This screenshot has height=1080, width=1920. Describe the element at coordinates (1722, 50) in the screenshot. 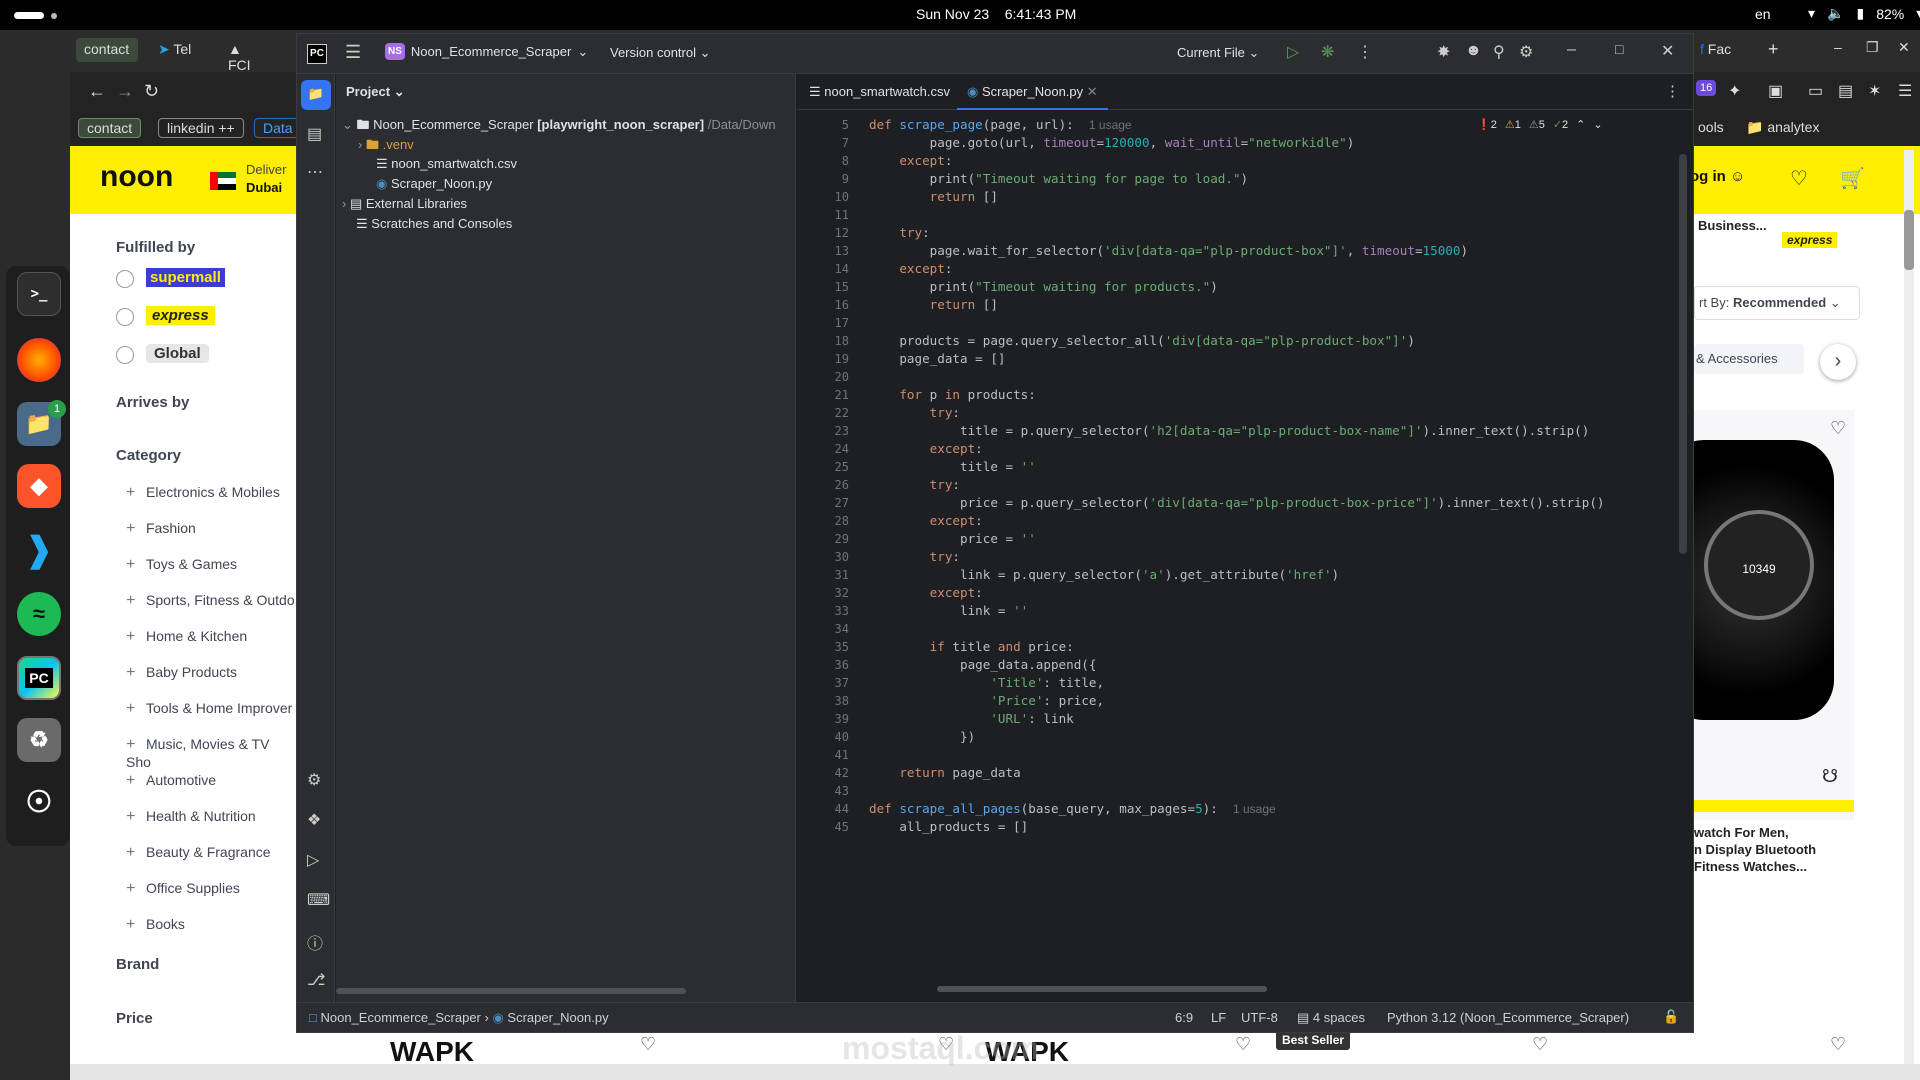

I see `browser-tab-facebook: f Fac` at that location.